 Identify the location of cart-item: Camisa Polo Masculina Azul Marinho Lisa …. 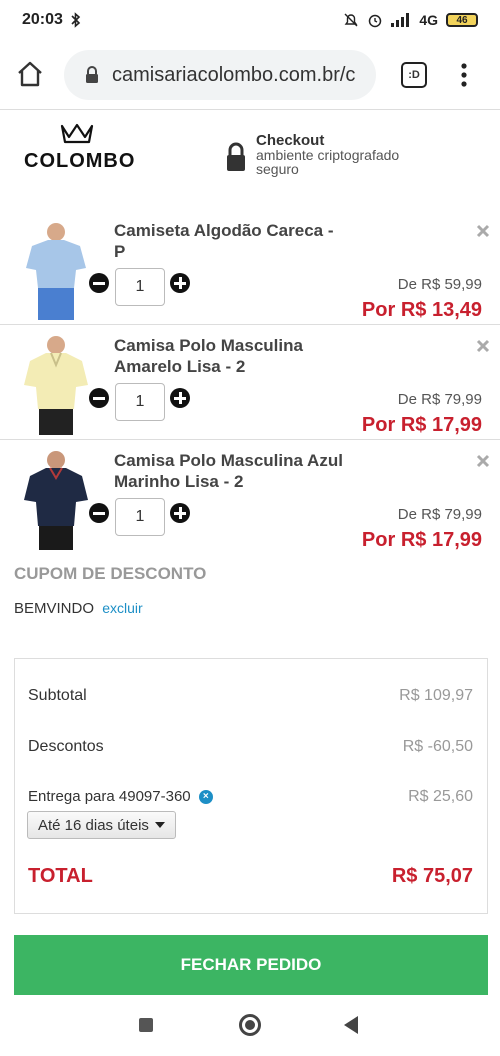
(250, 497).